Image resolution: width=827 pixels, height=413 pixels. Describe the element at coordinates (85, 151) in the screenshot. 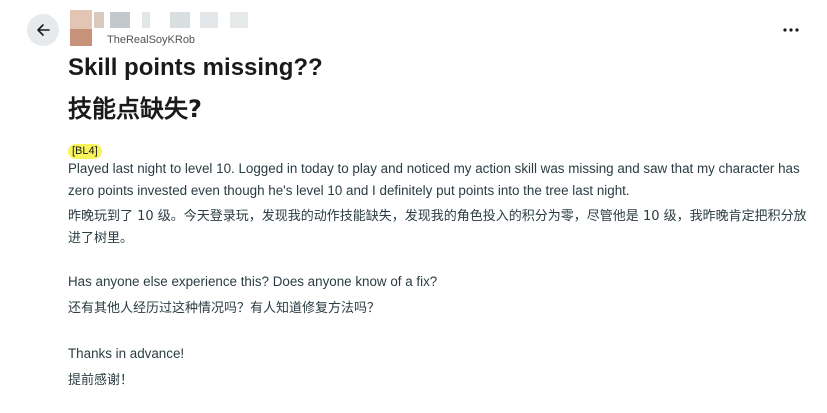

I see `post-flair: [BL4]` at that location.